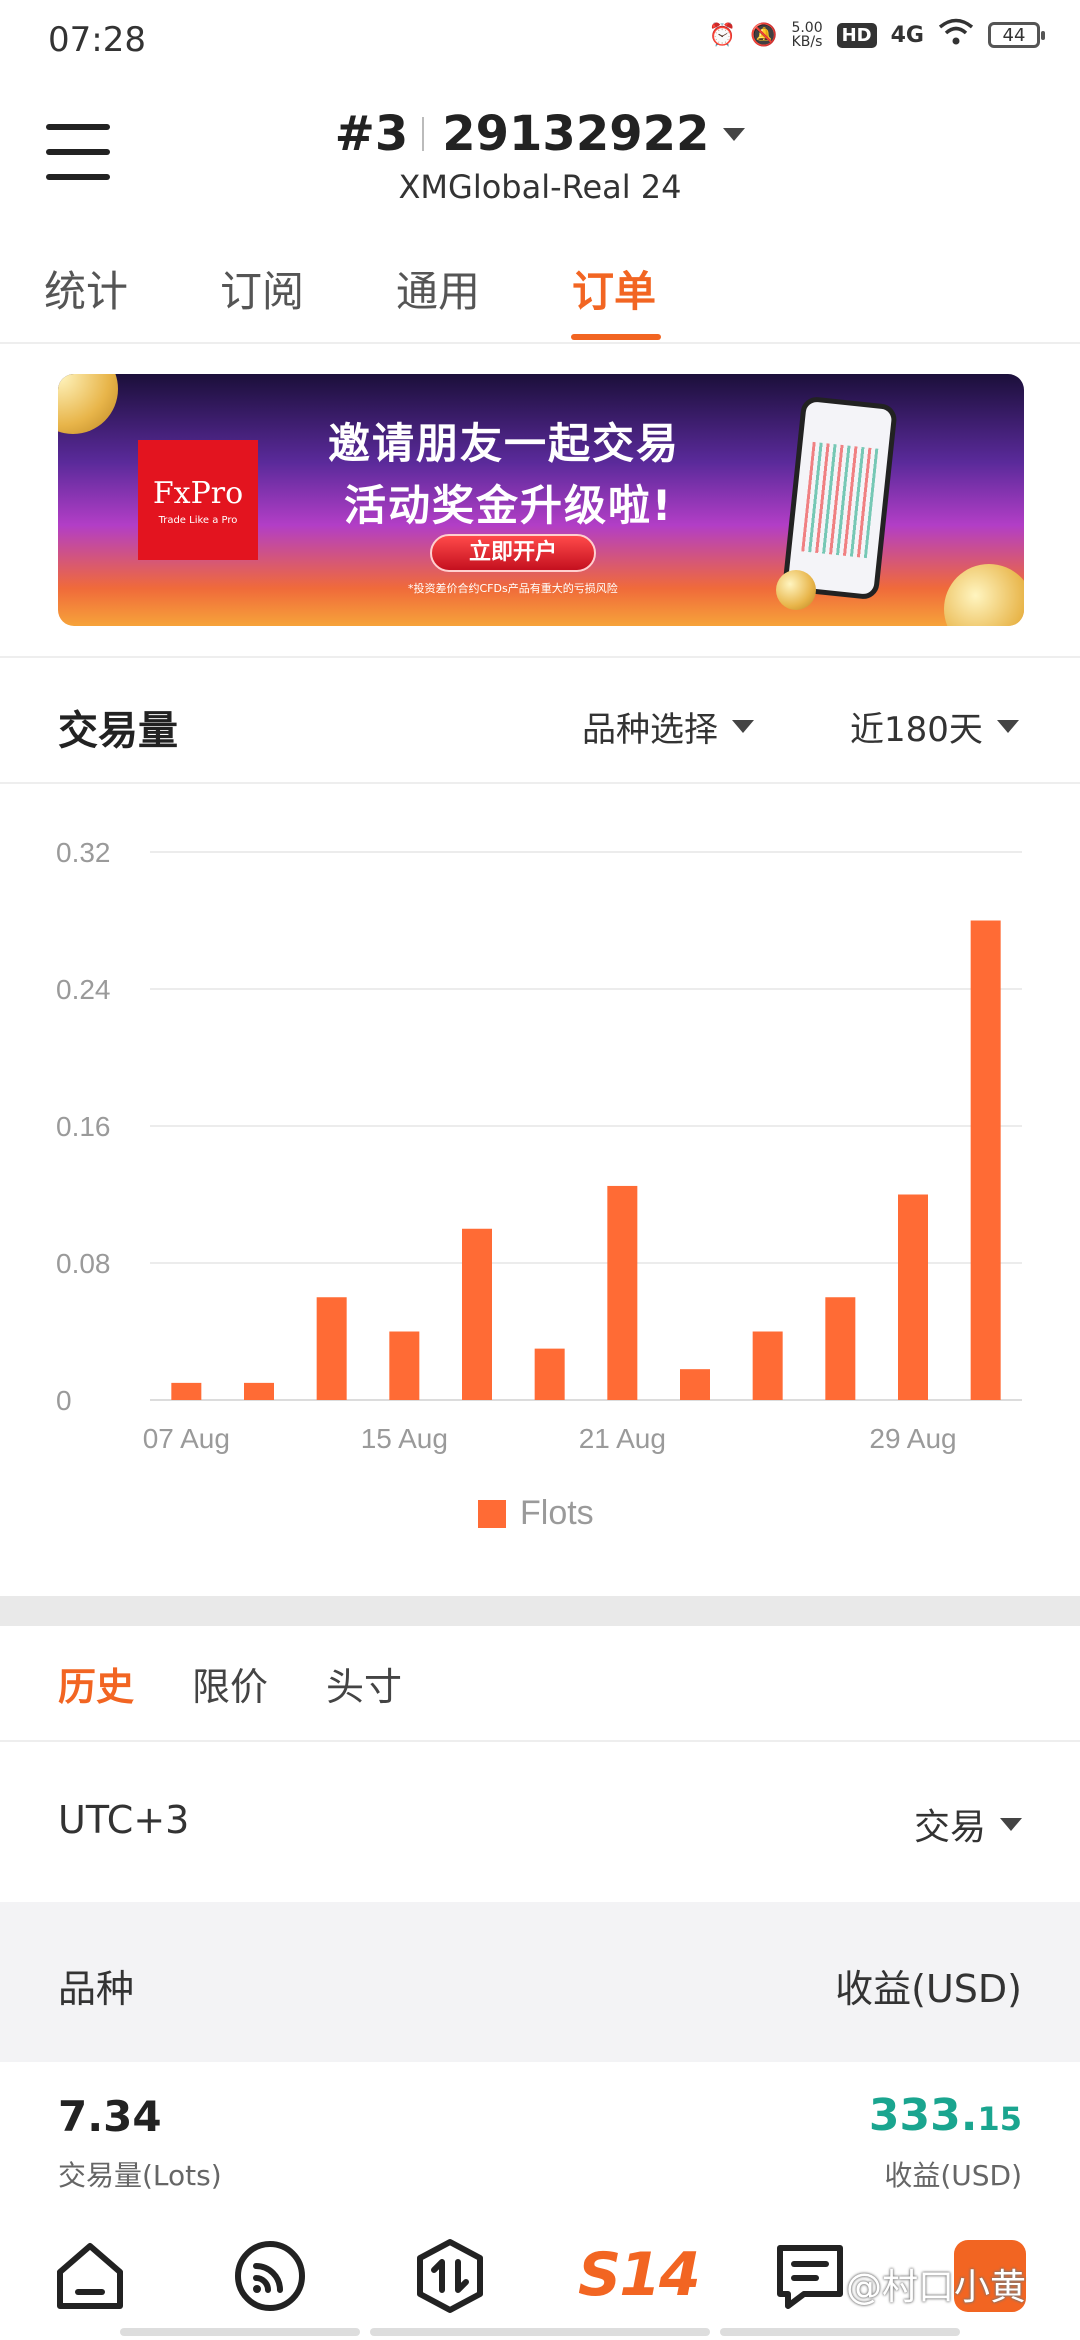 The width and height of the screenshot is (1080, 2340). Describe the element at coordinates (923, 2115) in the screenshot. I see `total-profit-int: 333.` at that location.